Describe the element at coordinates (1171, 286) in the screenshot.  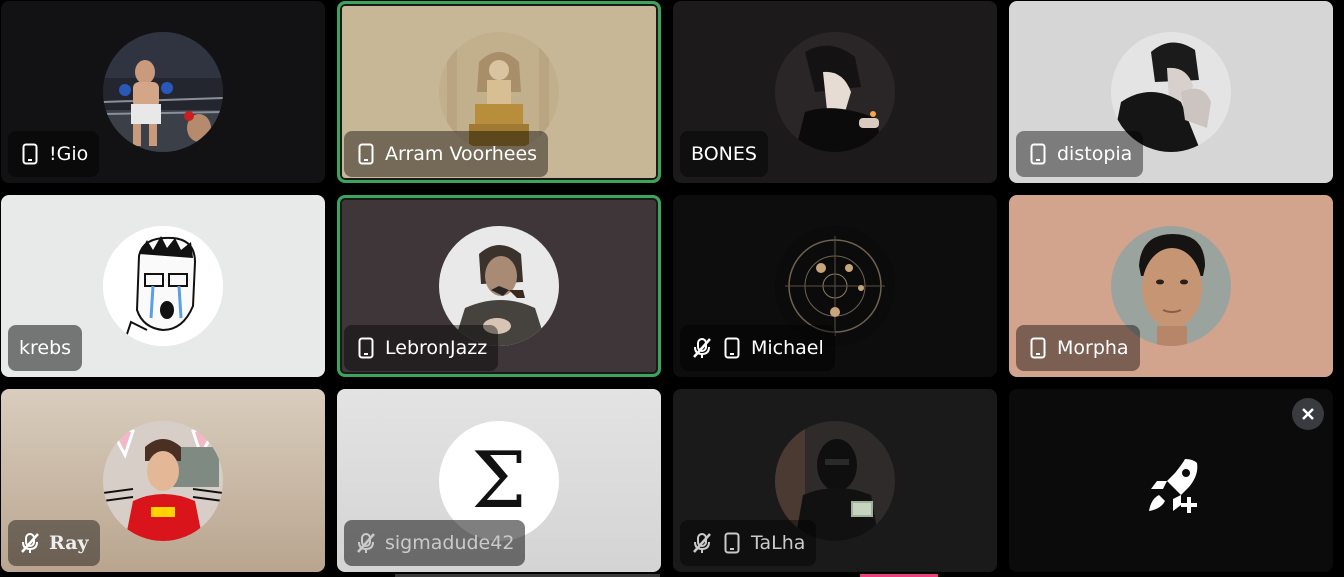
I see `participant-tile-morpha: Morpha` at that location.